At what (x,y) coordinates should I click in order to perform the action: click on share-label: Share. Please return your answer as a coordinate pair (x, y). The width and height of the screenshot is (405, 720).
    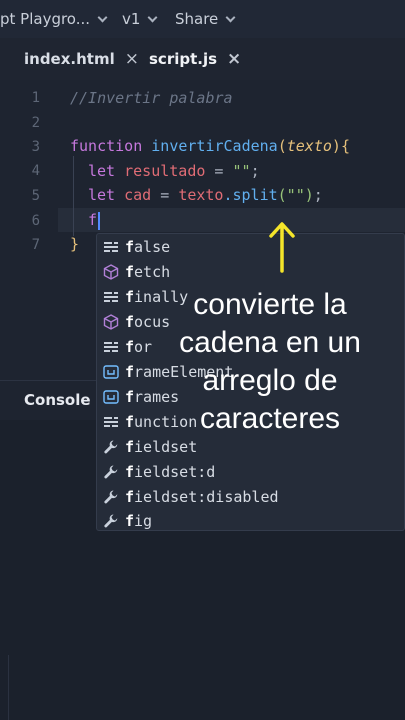
    Looking at the image, I should click on (197, 19).